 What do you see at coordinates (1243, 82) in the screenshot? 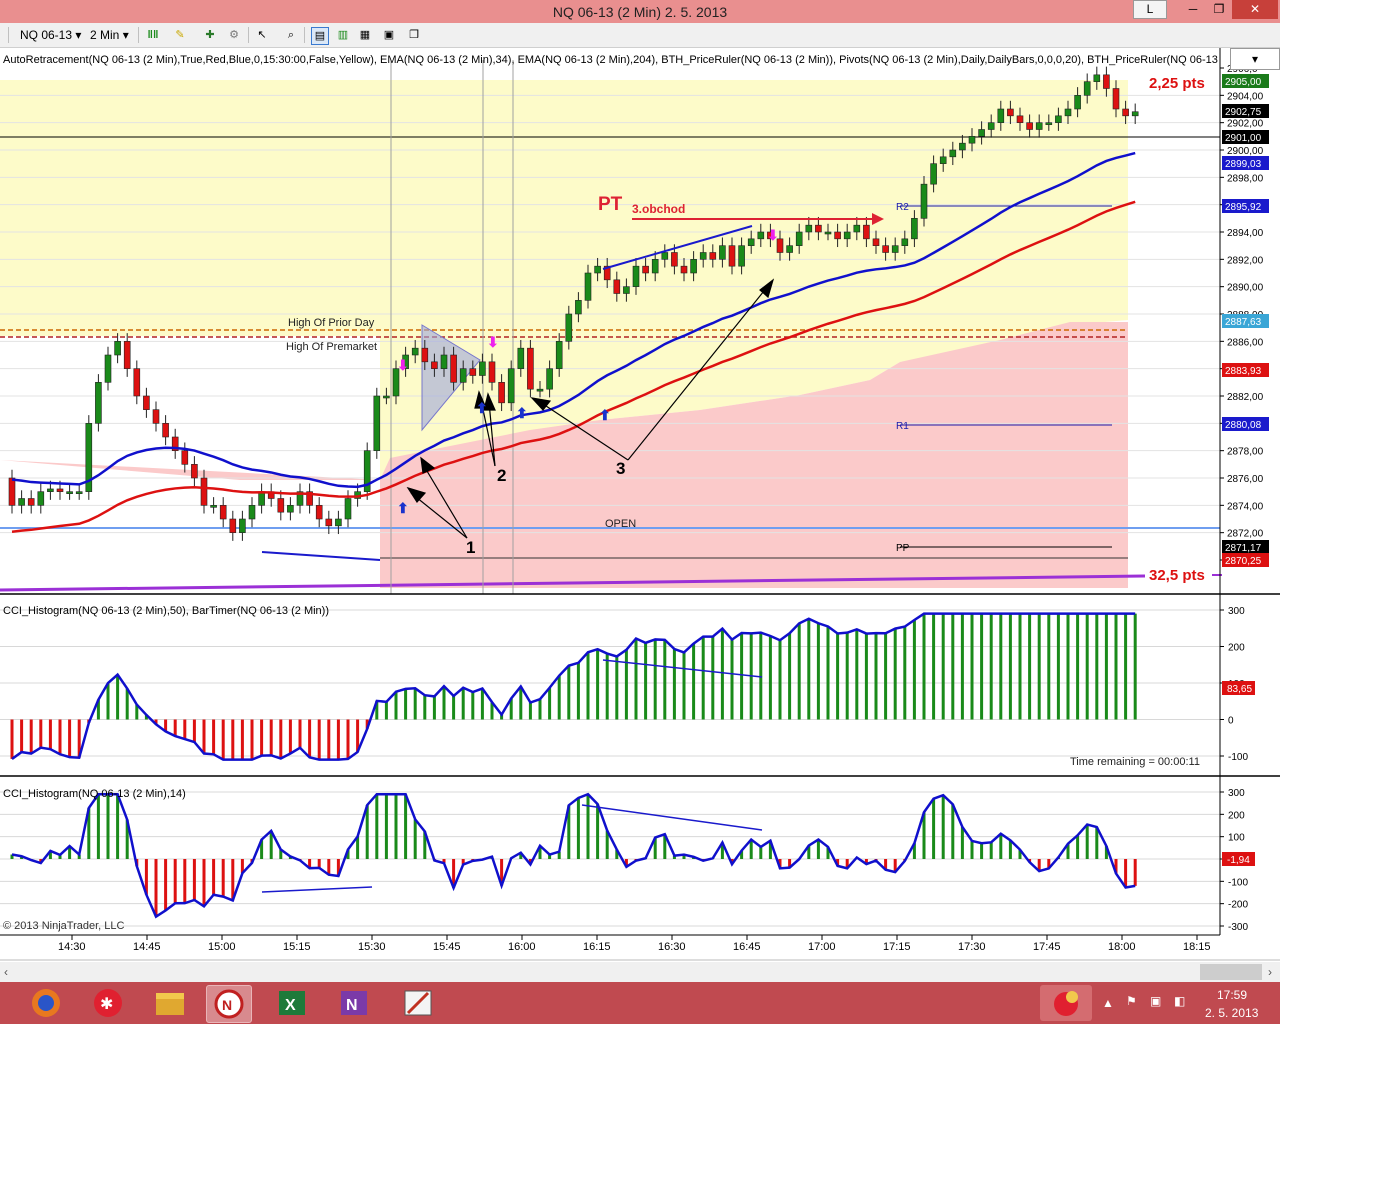
I see `price-tag-label: 2905,00` at bounding box center [1243, 82].